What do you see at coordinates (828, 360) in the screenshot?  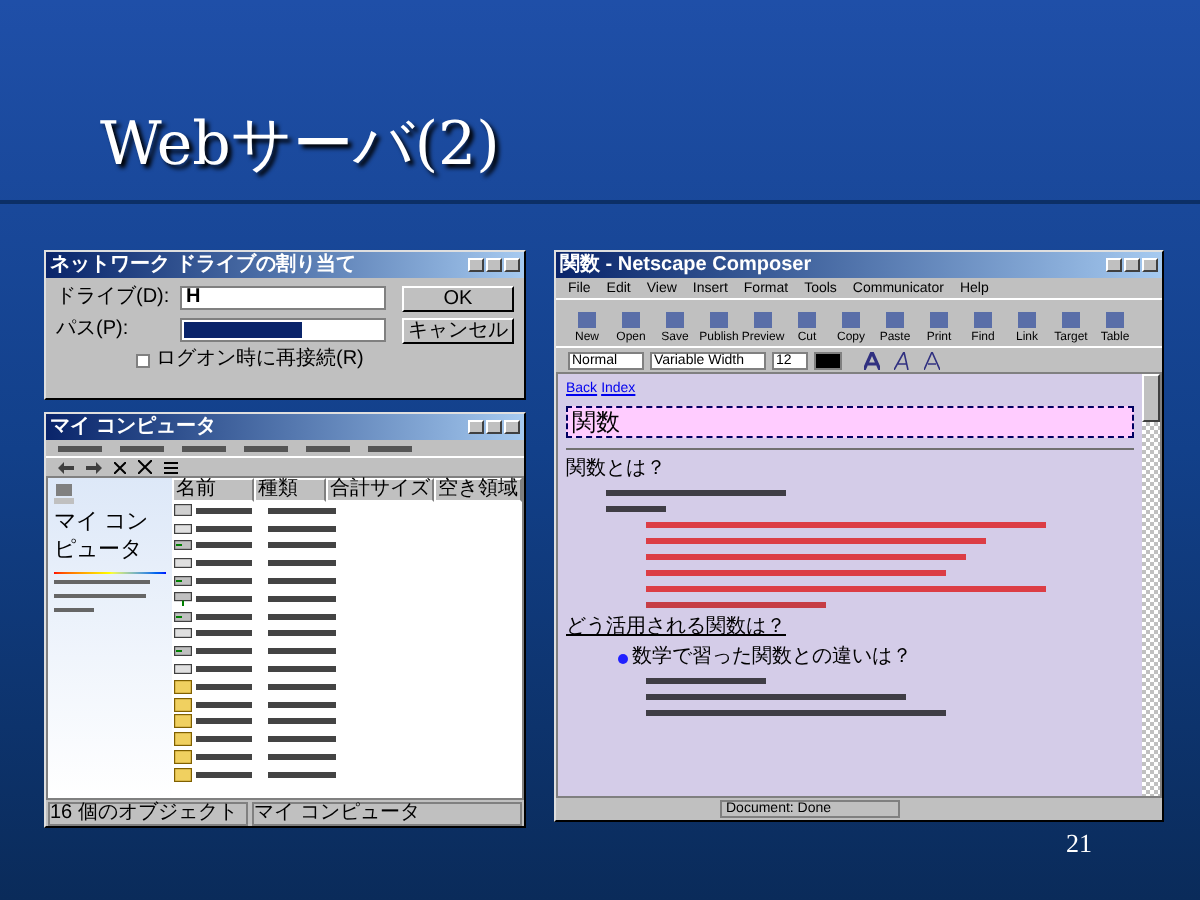 I see `color-picker` at bounding box center [828, 360].